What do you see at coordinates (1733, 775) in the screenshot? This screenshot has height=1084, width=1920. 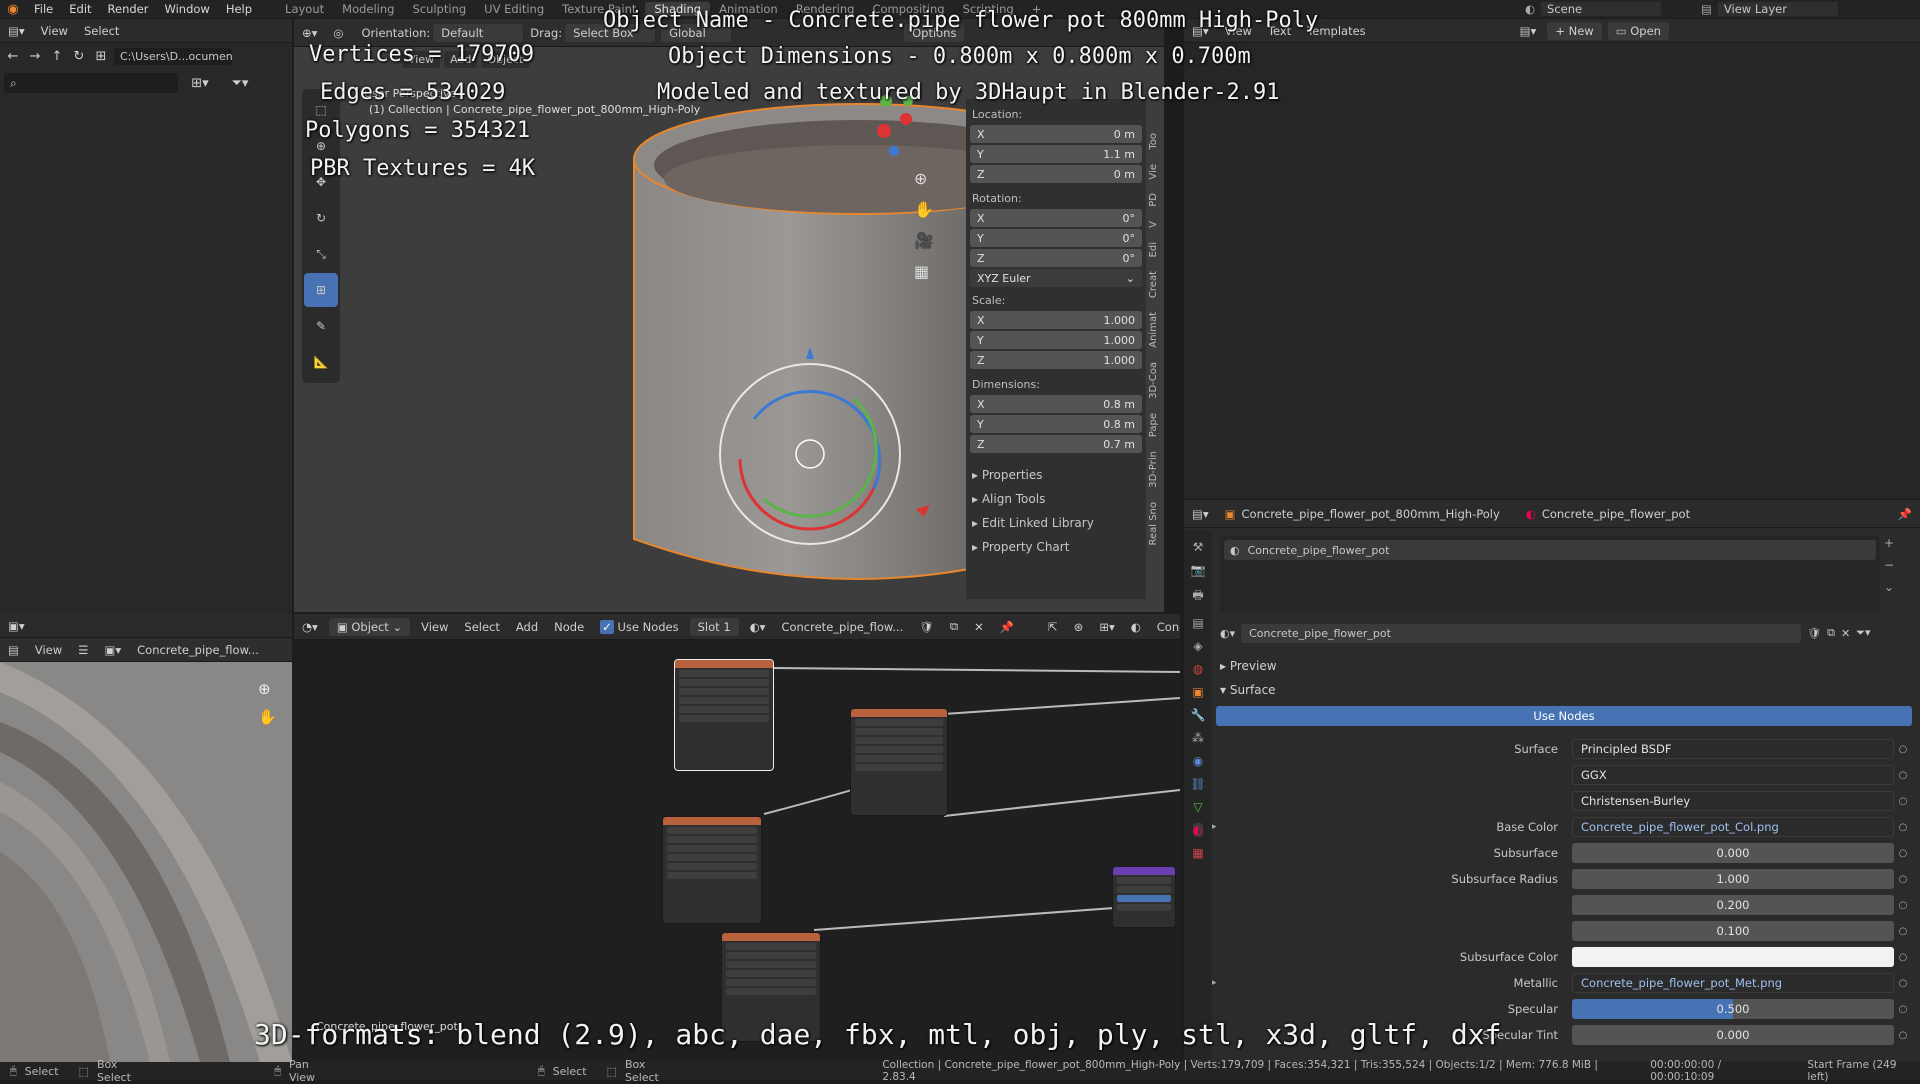 I see `property-field: GGX` at bounding box center [1733, 775].